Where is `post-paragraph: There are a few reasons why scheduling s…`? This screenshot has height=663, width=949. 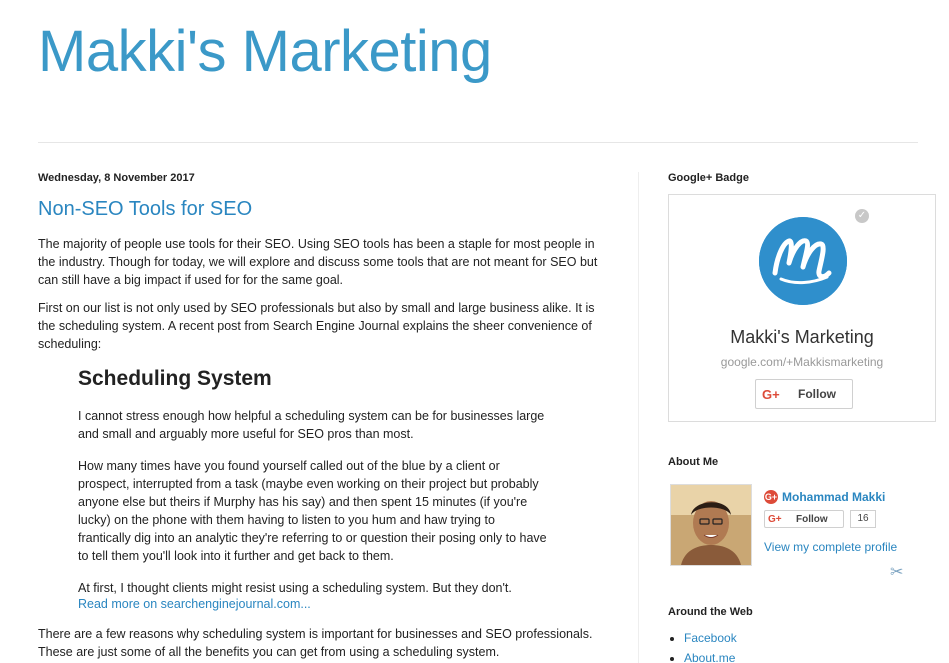
post-paragraph: There are a few reasons why scheduling s… is located at coordinates (315, 643).